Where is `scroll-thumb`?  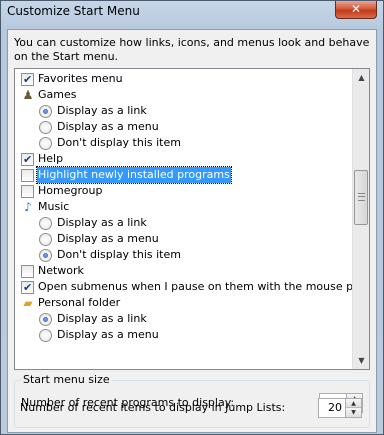 scroll-thumb is located at coordinates (361, 197).